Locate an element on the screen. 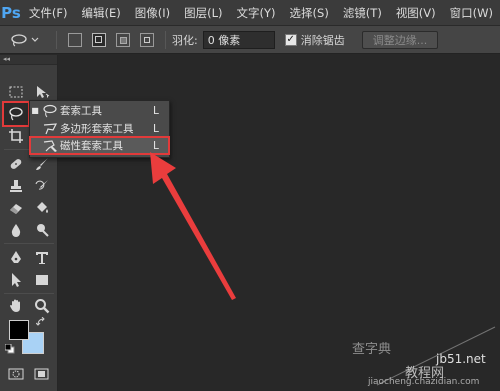 The height and width of the screenshot is (391, 500). menu-layer: 图层(L) is located at coordinates (203, 13).